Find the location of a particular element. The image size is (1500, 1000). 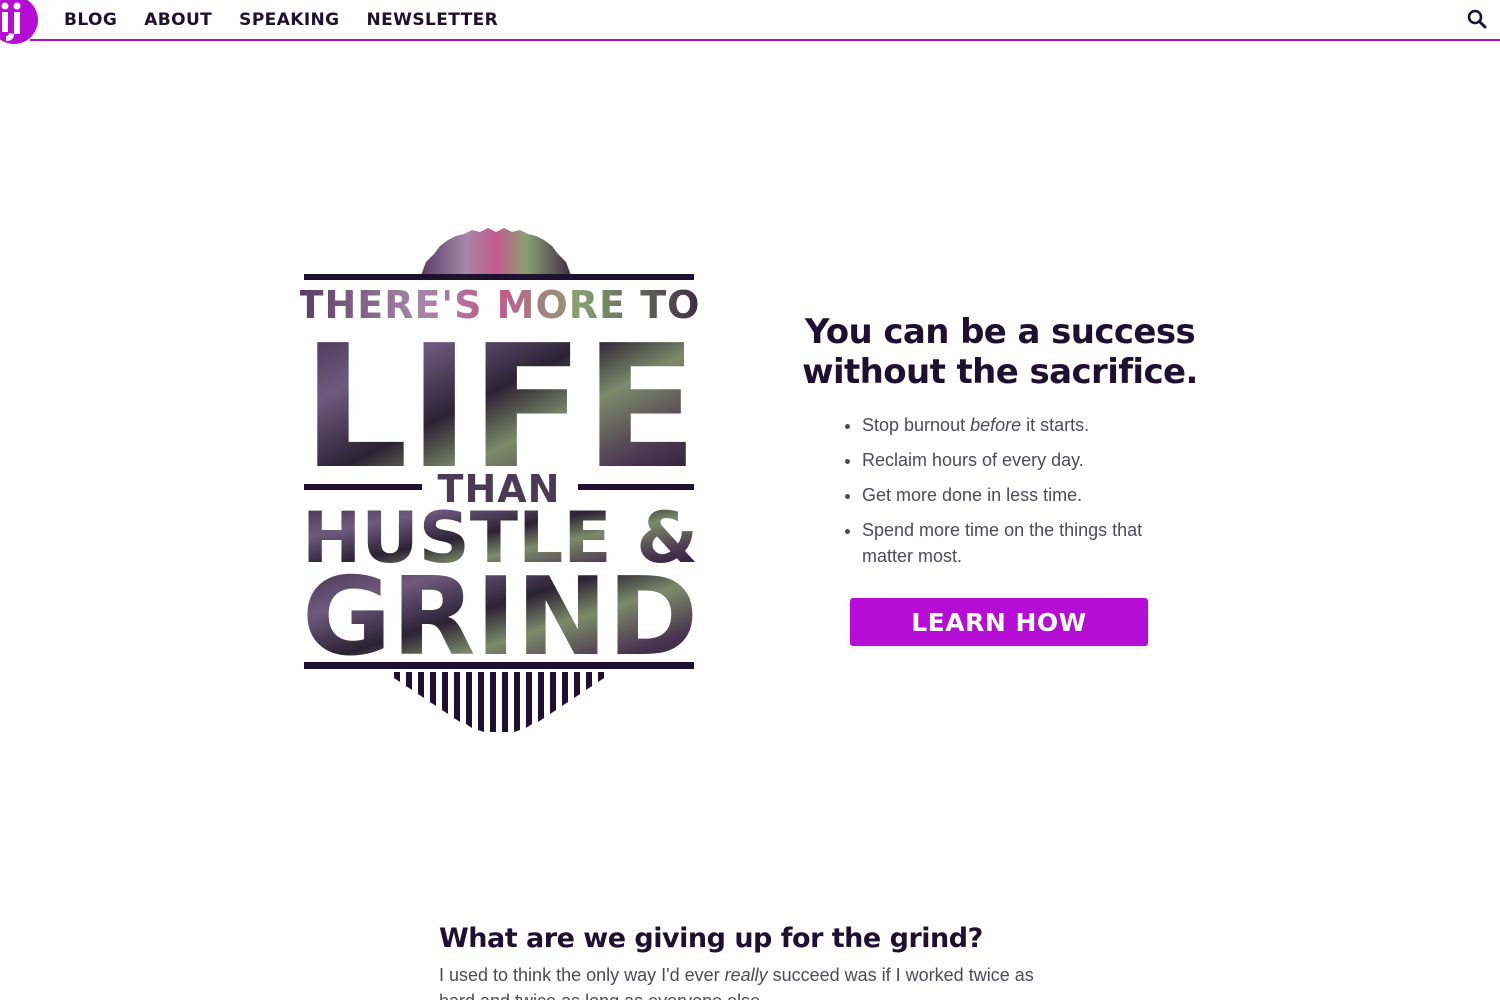

badge-bottom-bar is located at coordinates (499, 665).